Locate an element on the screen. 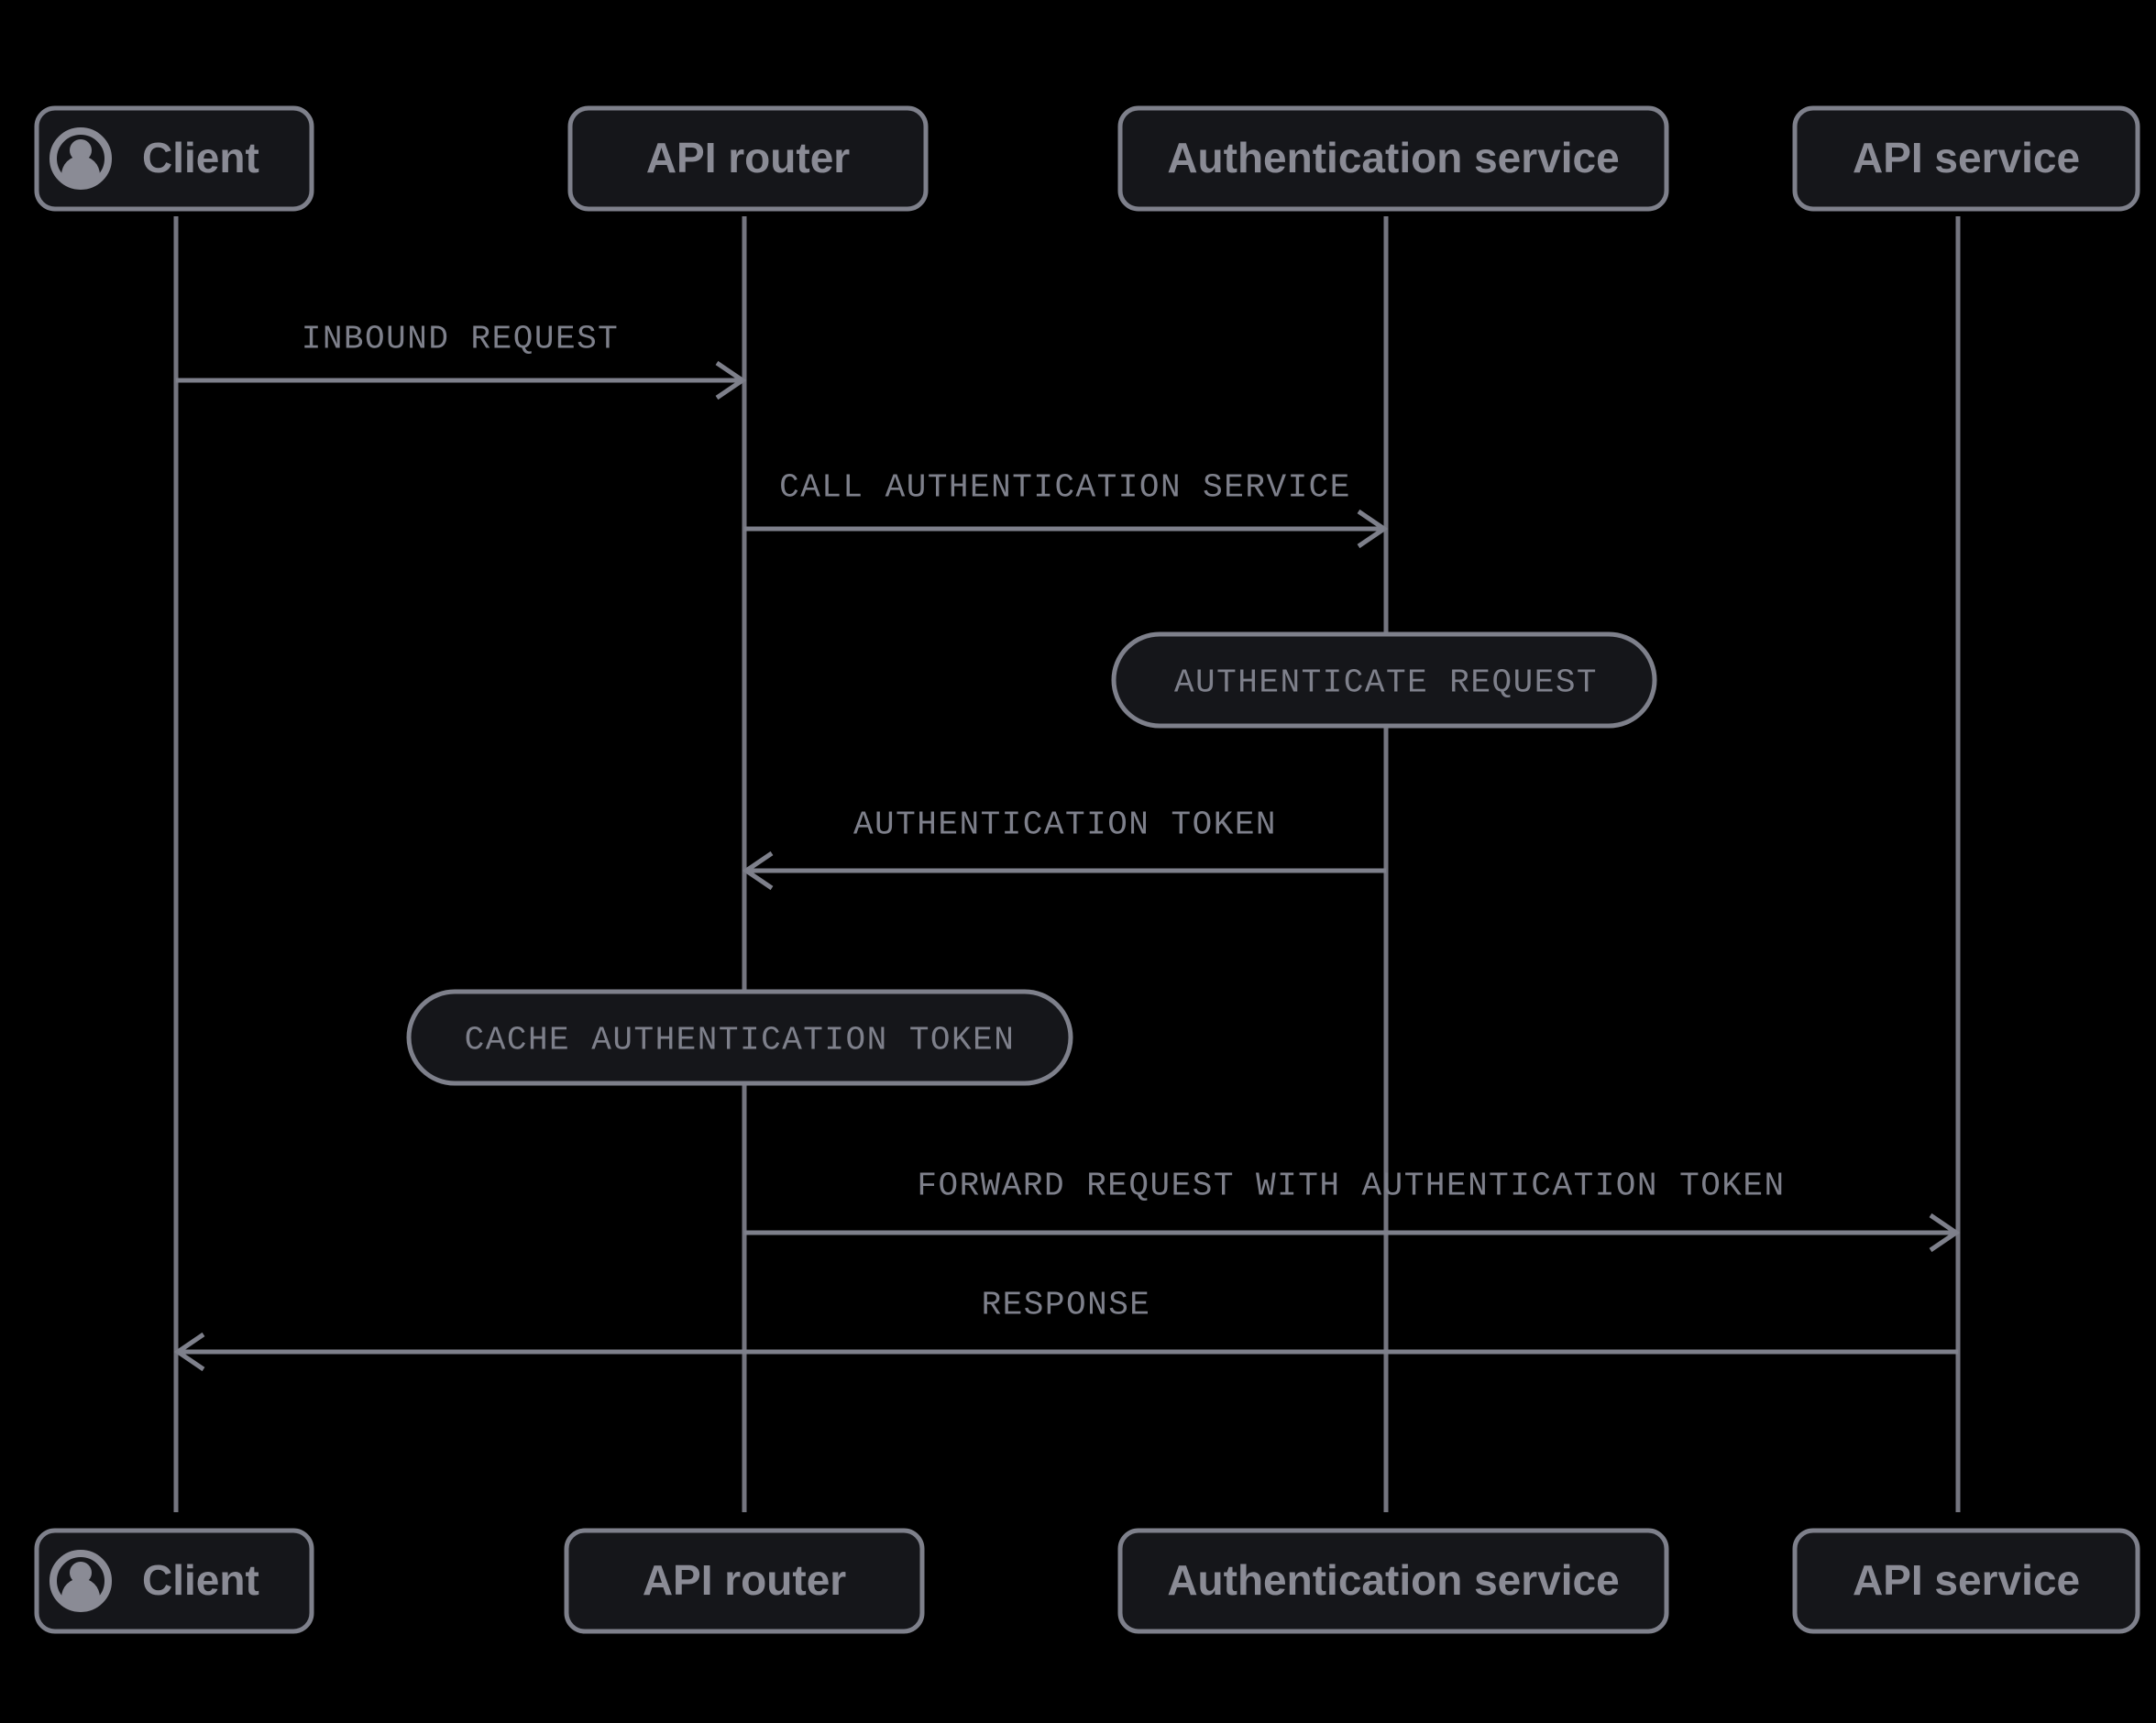 The image size is (2156, 1723). participant-label-api-router: API router is located at coordinates (748, 157).